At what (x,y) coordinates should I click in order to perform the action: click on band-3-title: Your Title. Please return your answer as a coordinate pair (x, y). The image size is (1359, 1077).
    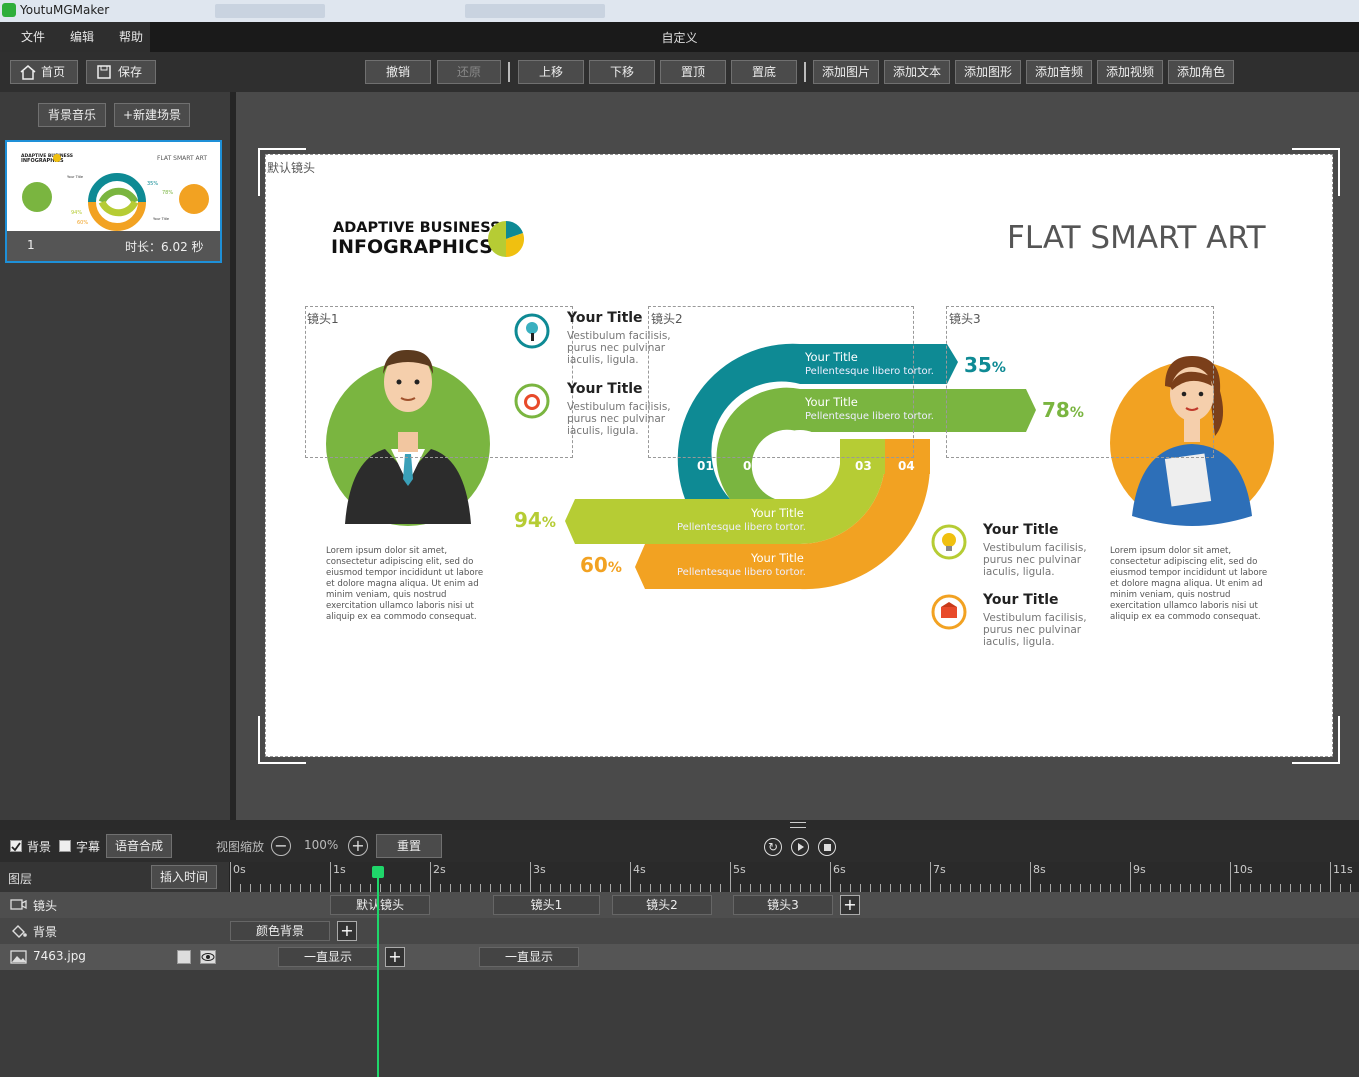
    Looking at the image, I should click on (777, 513).